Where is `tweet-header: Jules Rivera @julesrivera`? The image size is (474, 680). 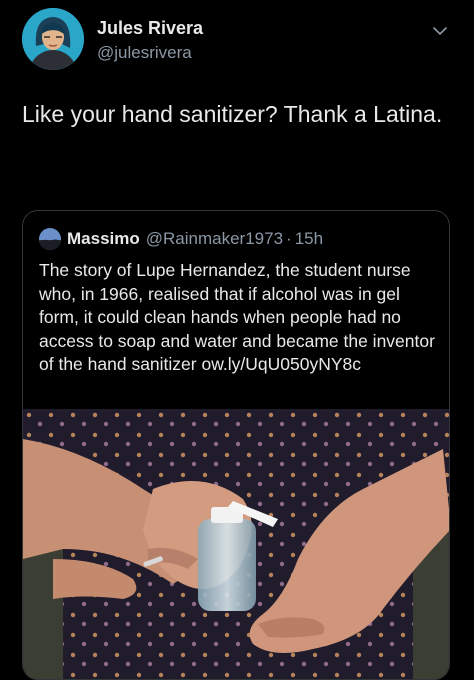 tweet-header: Jules Rivera @julesrivera is located at coordinates (242, 40).